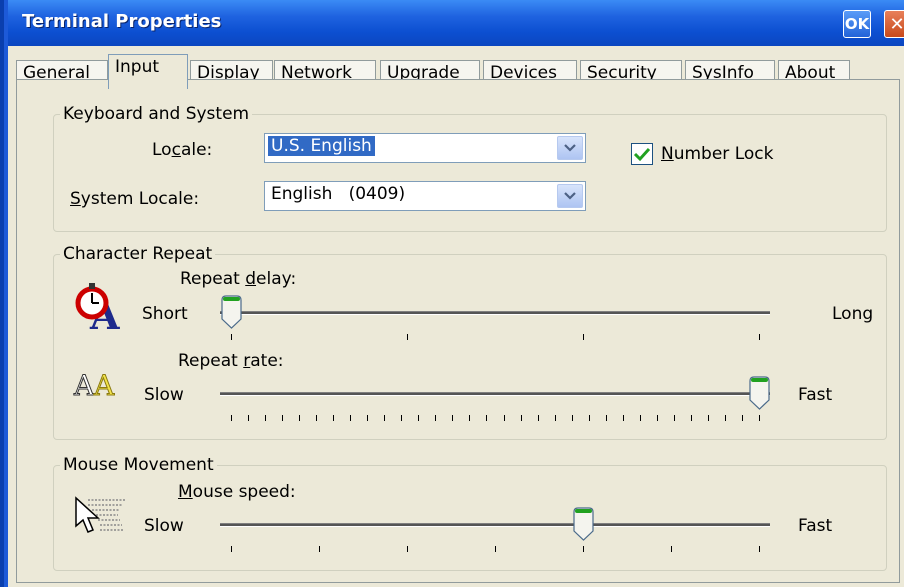 Image resolution: width=904 pixels, height=587 pixels. I want to click on mouse-speed-min-label: Slow, so click(164, 526).